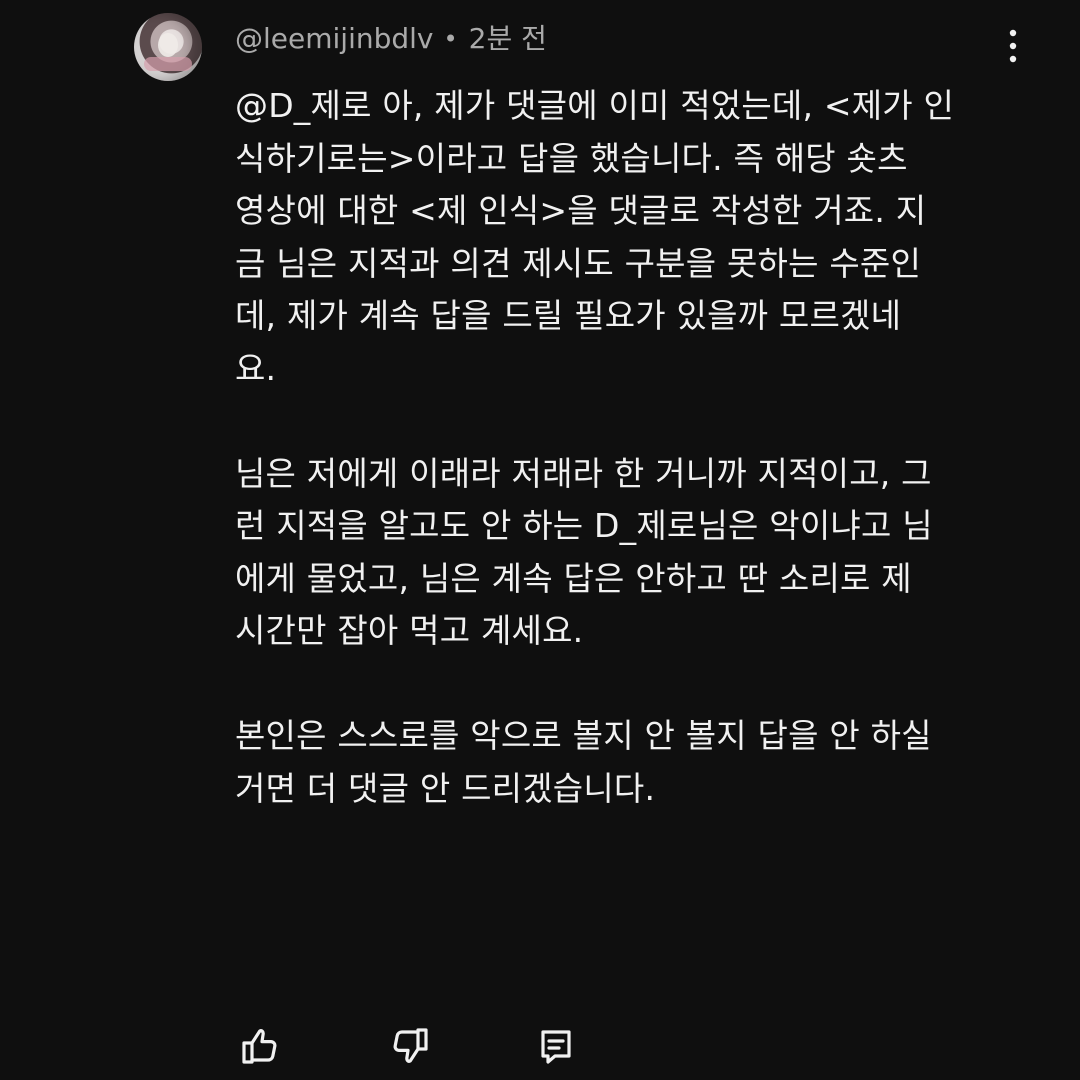 The width and height of the screenshot is (1080, 1080). Describe the element at coordinates (334, 39) in the screenshot. I see `username: @leemijinbdlv` at that location.